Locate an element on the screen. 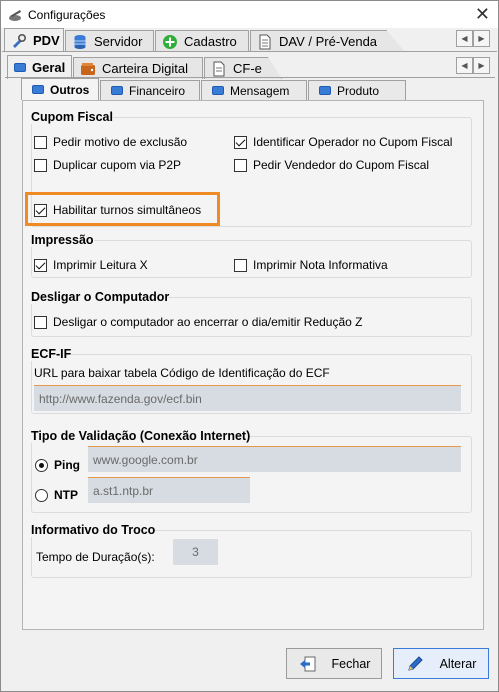 This screenshot has width=499, height=692. checkbox-label: Habilitar turnos simultâneos is located at coordinates (127, 210).